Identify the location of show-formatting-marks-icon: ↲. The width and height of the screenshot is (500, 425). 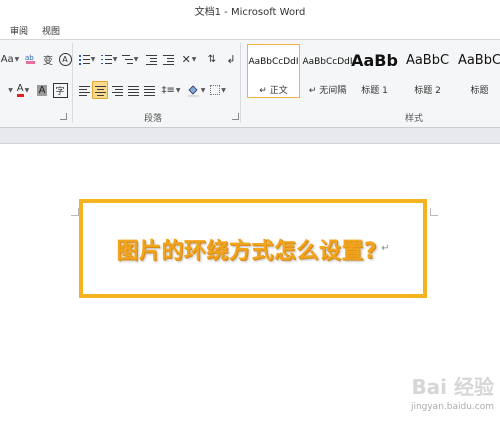
(231, 59).